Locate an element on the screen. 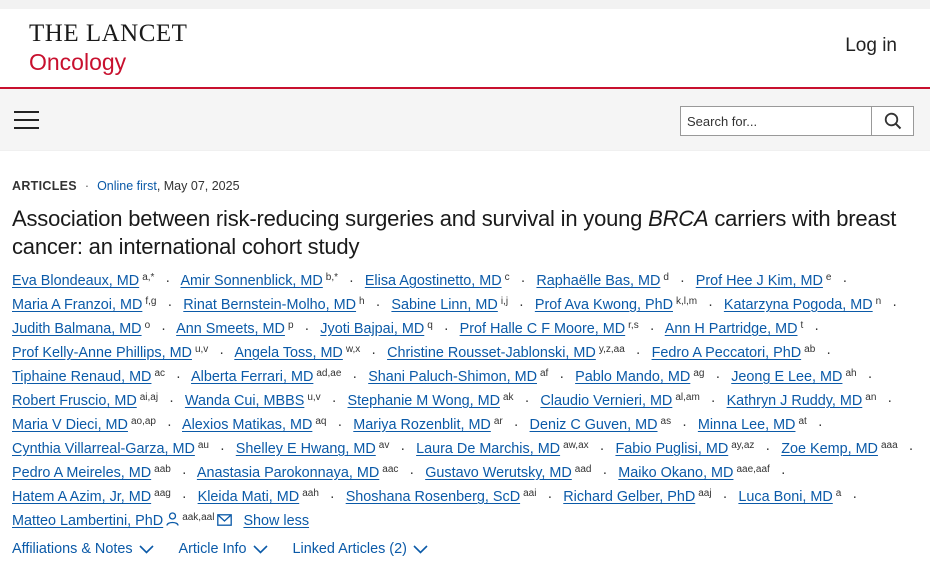 This screenshot has height=567, width=930. author-name-link: Shelley E Hwang, MD is located at coordinates (306, 449).